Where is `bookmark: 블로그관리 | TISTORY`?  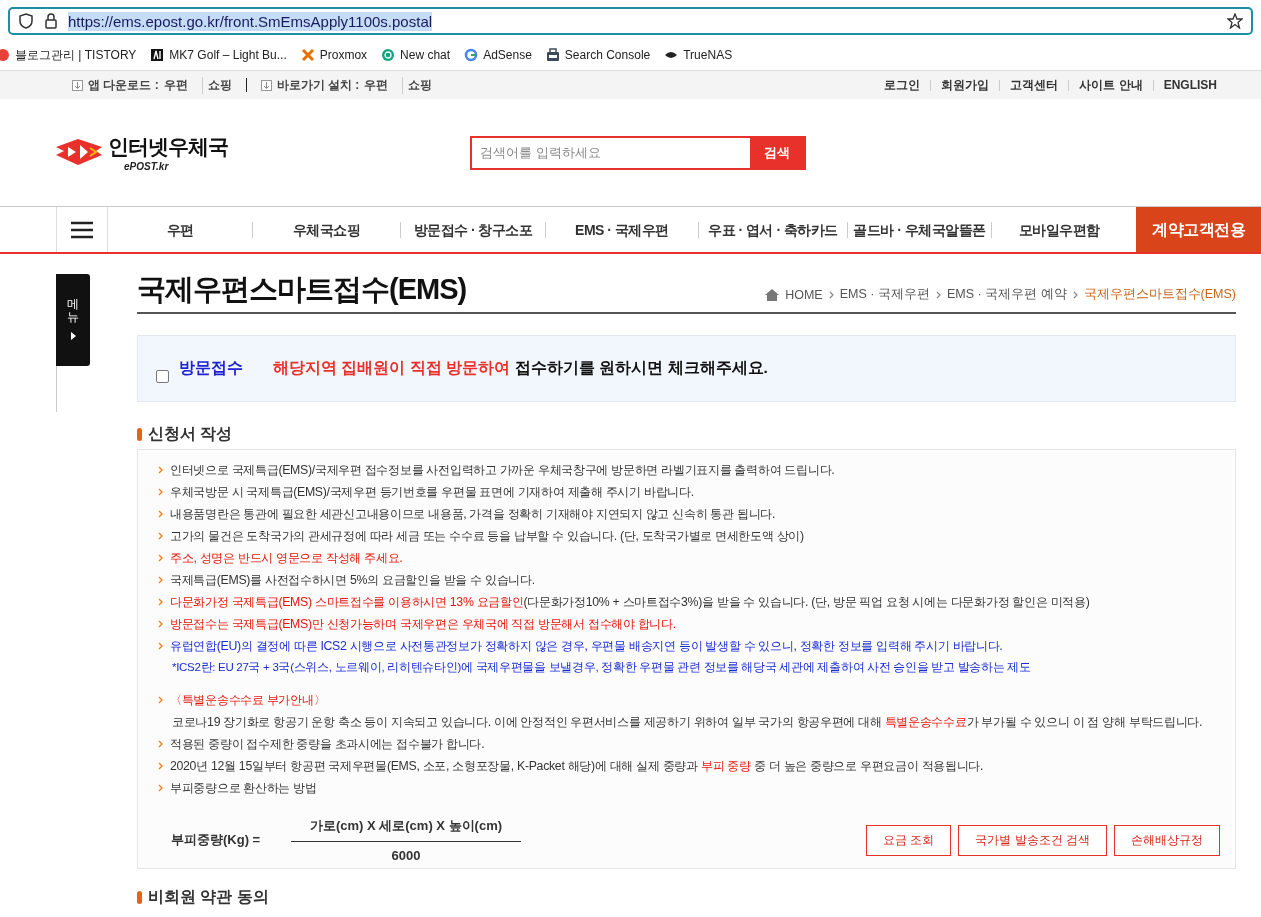 bookmark: 블로그관리 | TISTORY is located at coordinates (68, 55).